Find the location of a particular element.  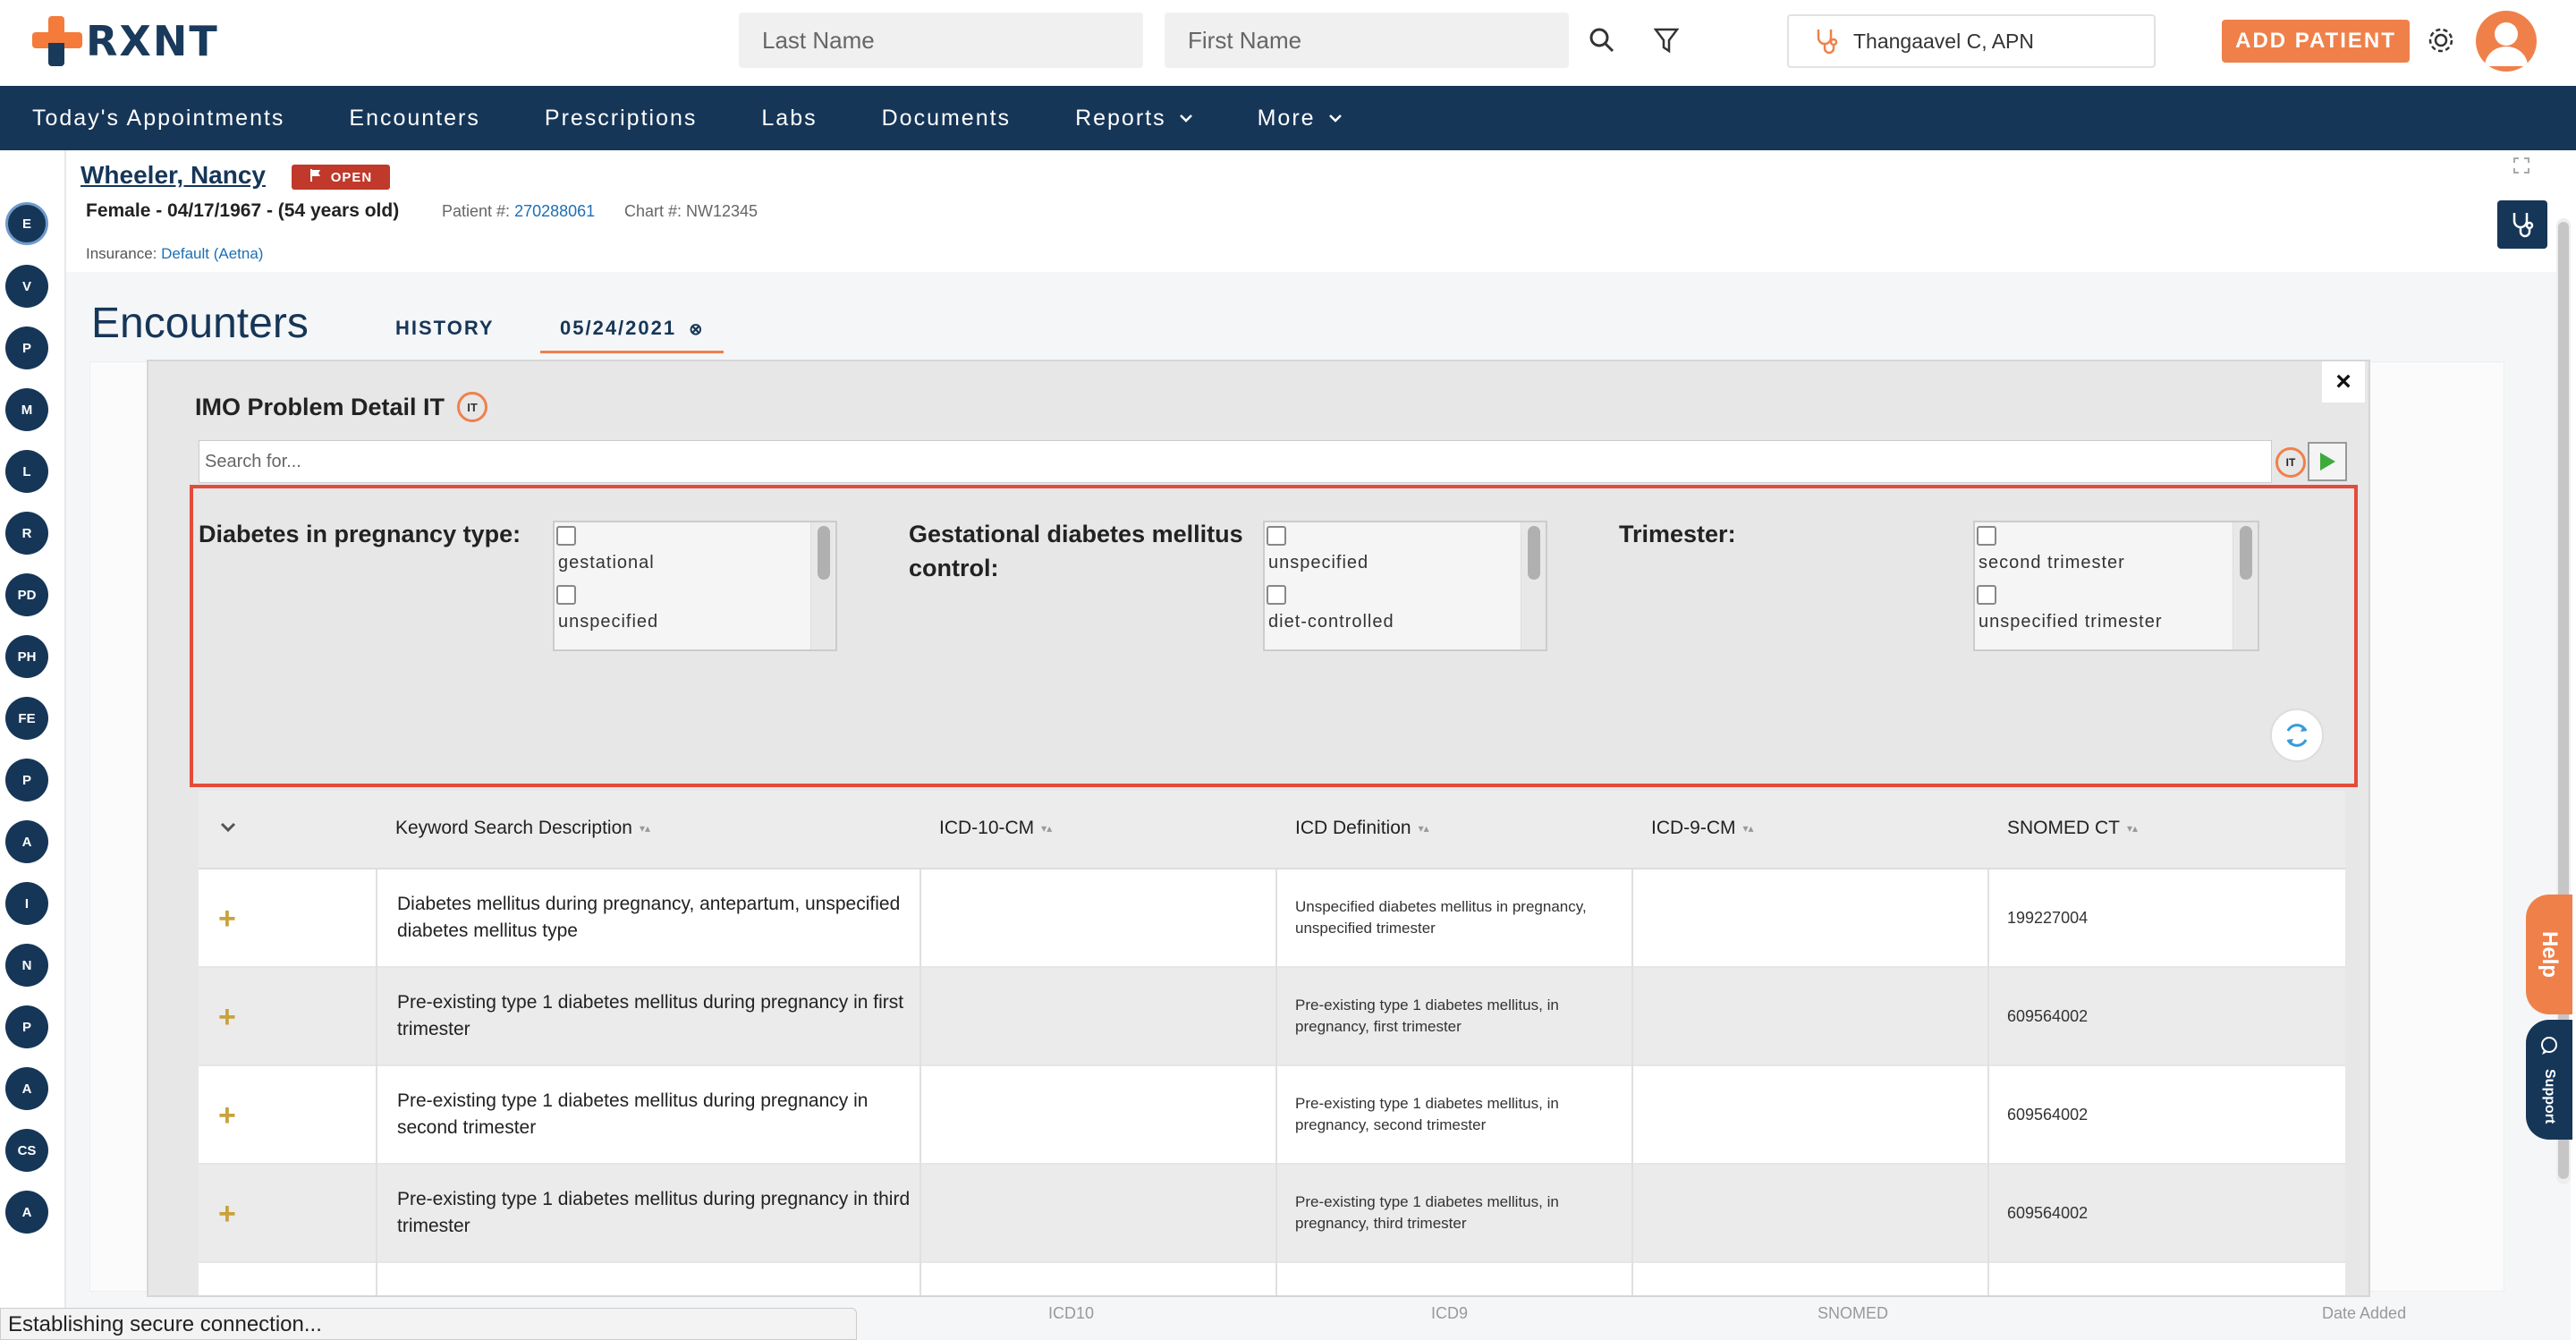

section-circle: FE is located at coordinates (26, 718).